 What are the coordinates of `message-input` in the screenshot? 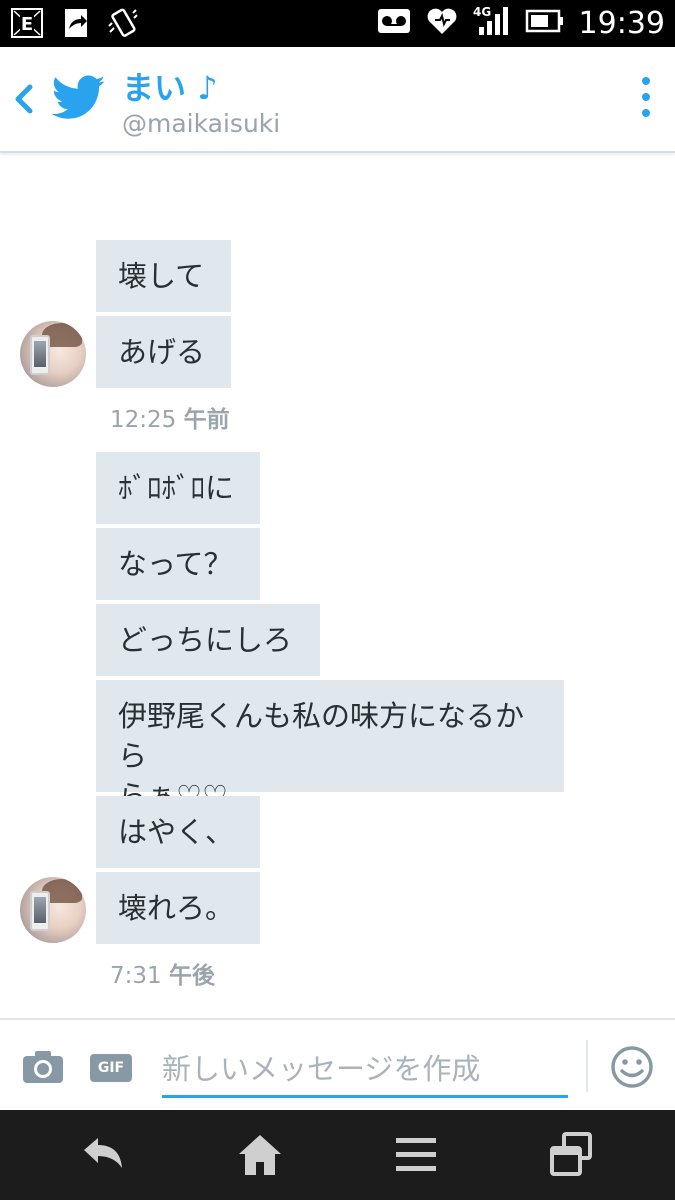 It's located at (365, 1070).